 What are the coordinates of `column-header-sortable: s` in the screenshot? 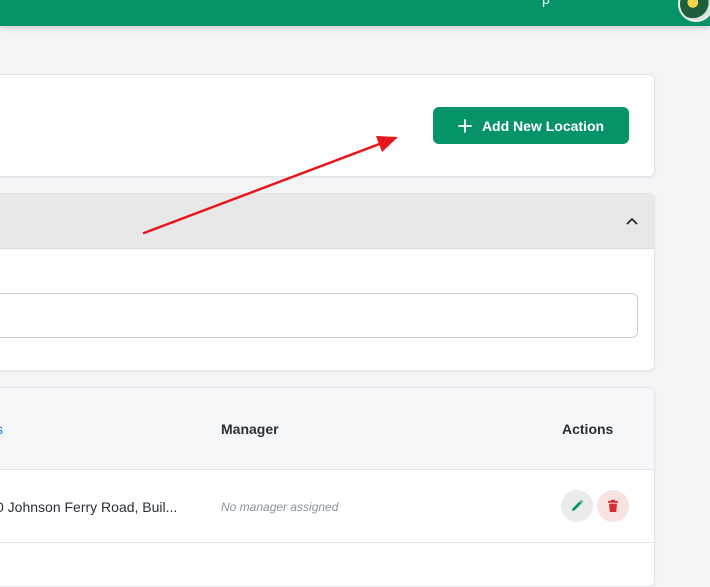 It's located at (1, 429).